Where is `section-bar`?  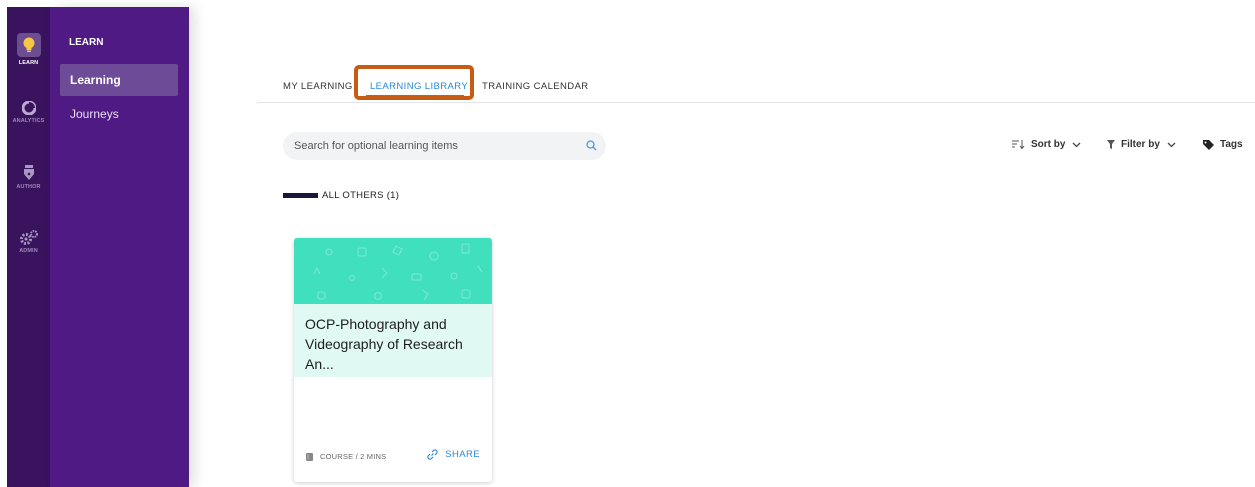
section-bar is located at coordinates (300, 195).